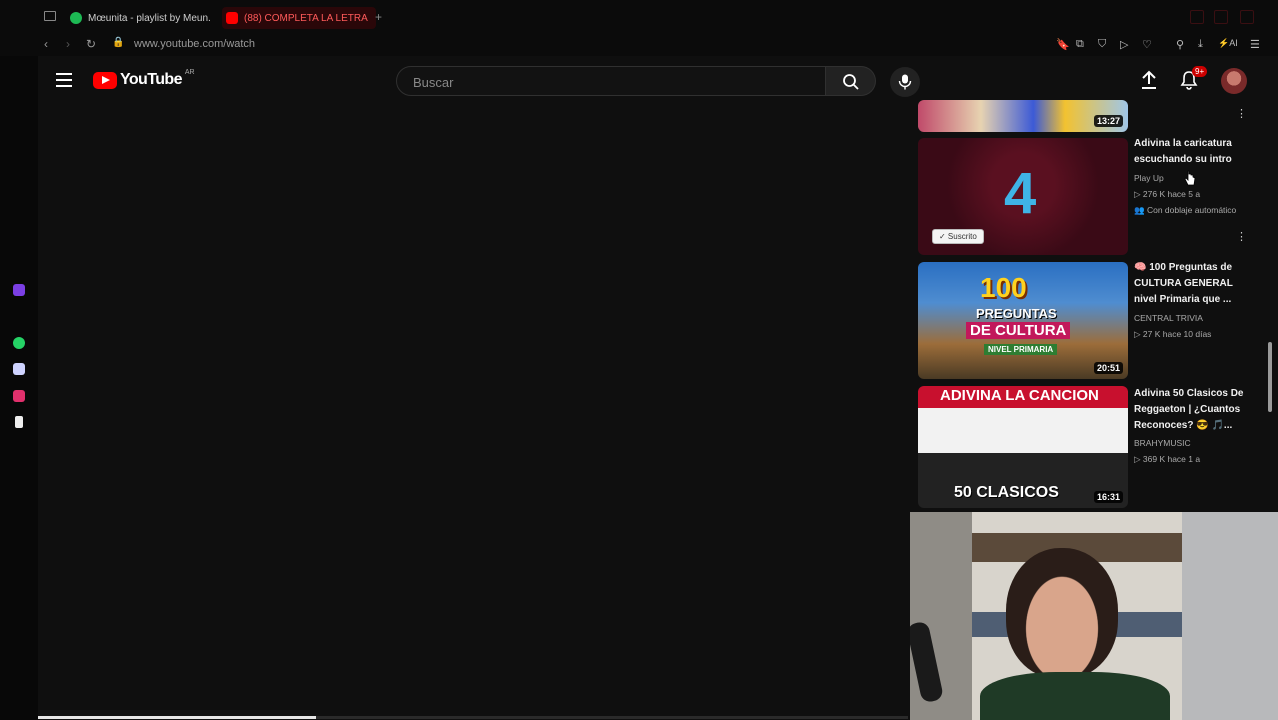 Image resolution: width=1278 pixels, height=720 pixels. What do you see at coordinates (1197, 17) in the screenshot?
I see `minimize-icon` at bounding box center [1197, 17].